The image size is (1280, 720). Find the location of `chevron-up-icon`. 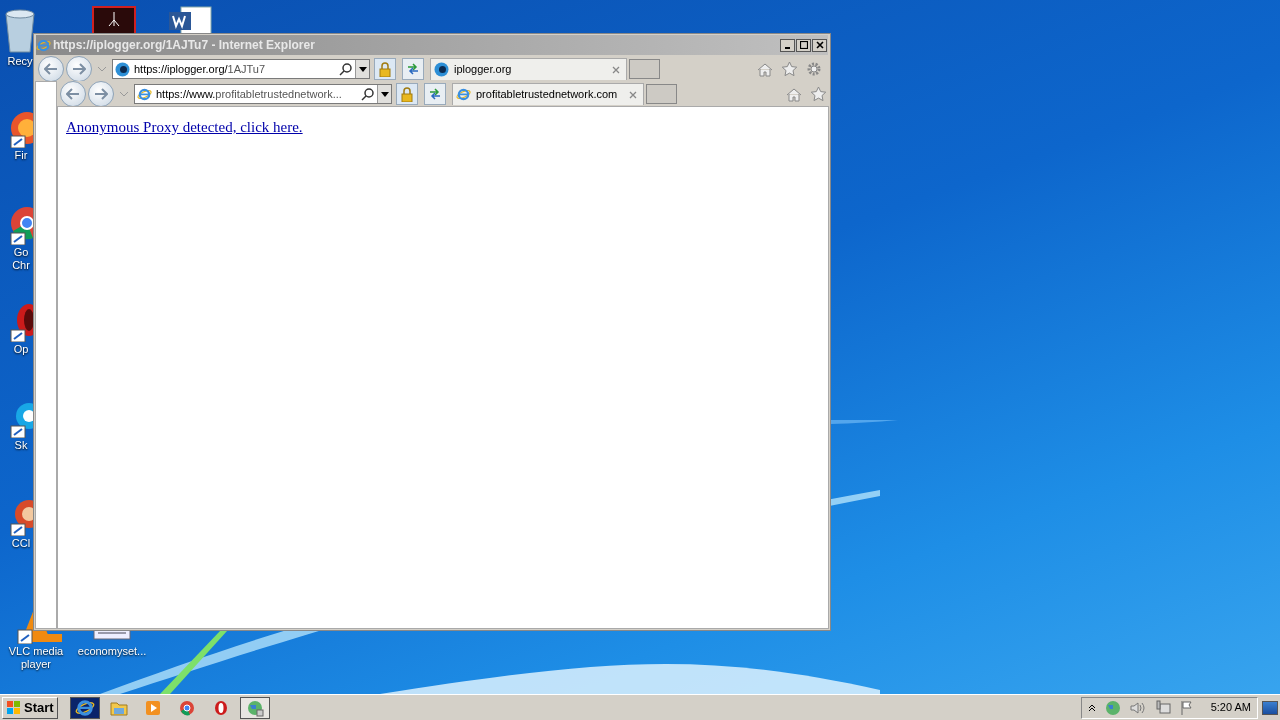

chevron-up-icon is located at coordinates (1091, 707).